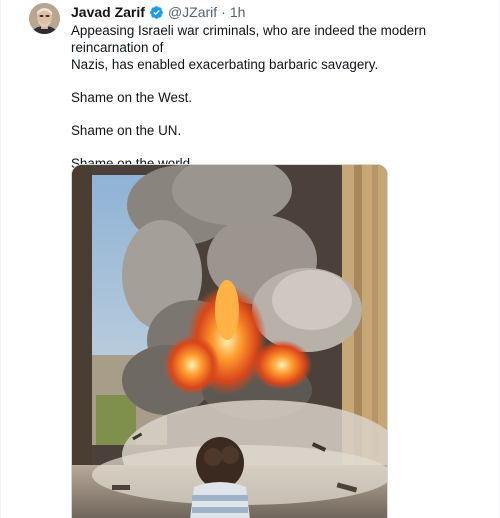 This screenshot has height=518, width=500. I want to click on avatar-image, so click(44, 18).